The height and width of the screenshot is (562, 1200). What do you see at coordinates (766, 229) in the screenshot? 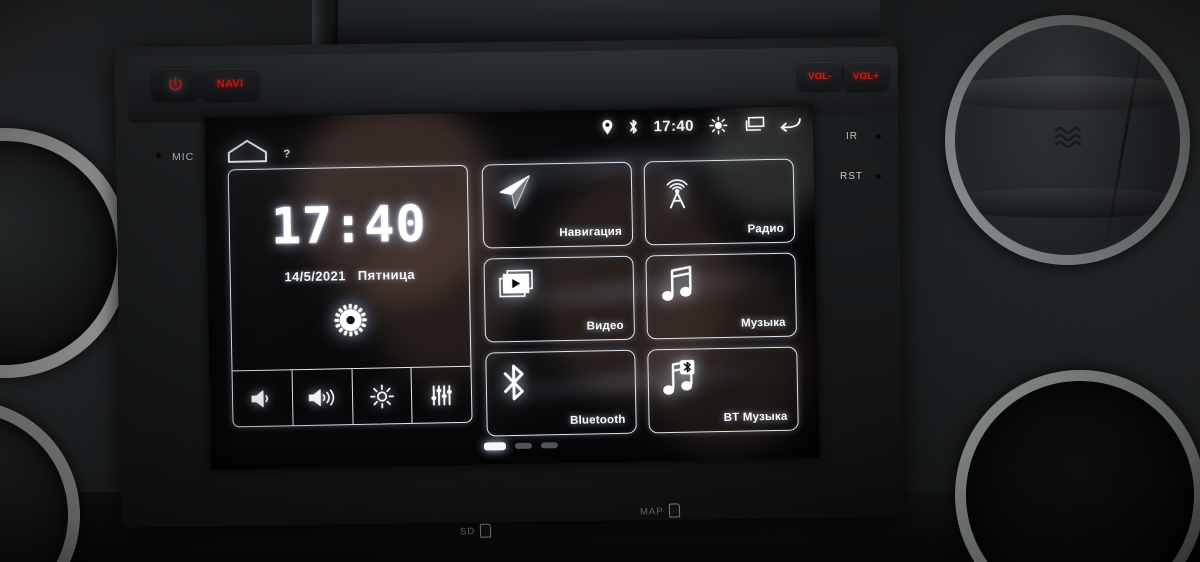
I see `tile-radio-label: Радио` at bounding box center [766, 229].